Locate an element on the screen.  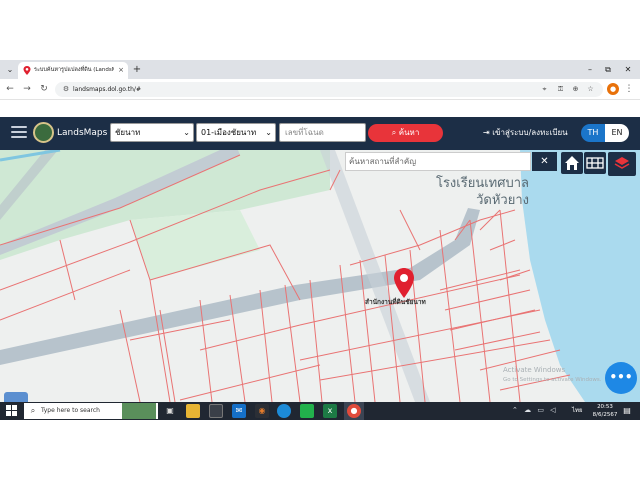
store-icon is located at coordinates (216, 411).